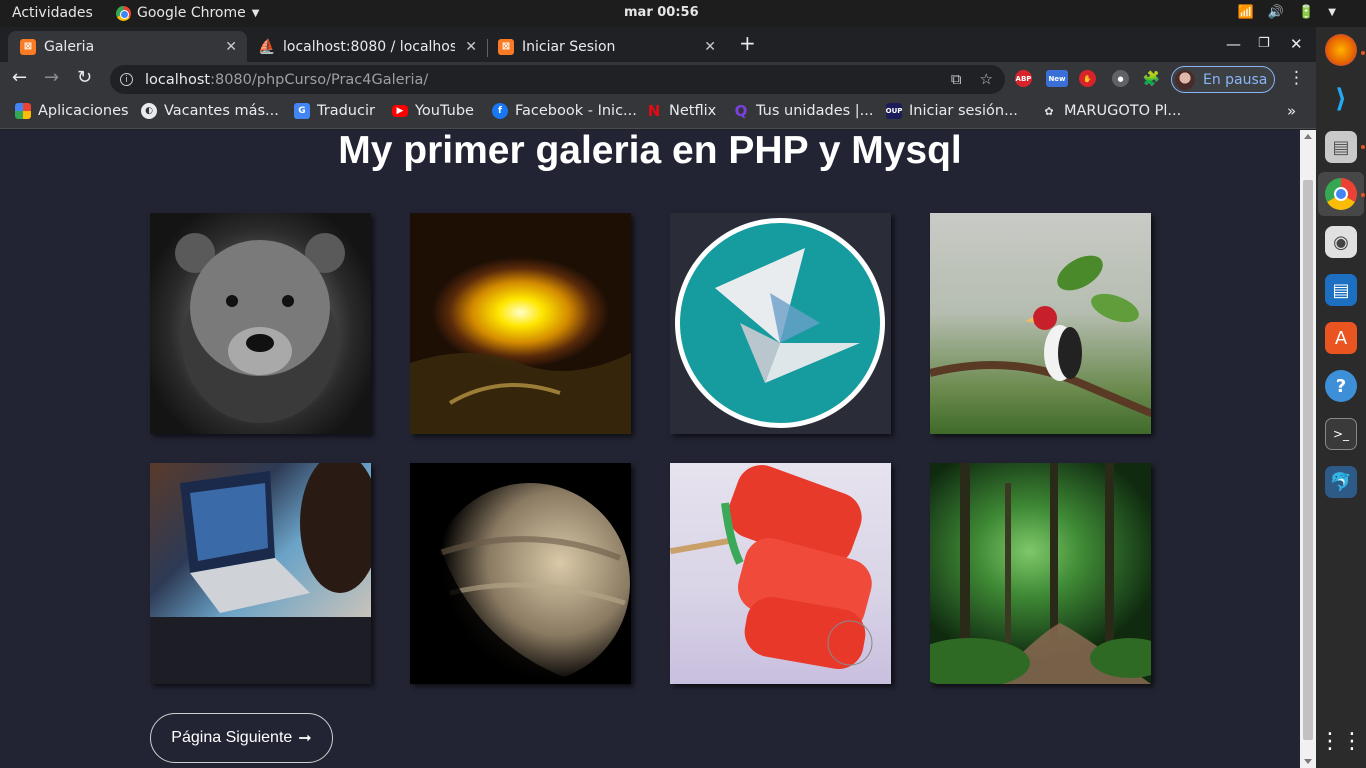 Image resolution: width=1366 pixels, height=768 pixels. What do you see at coordinates (1276, 12) in the screenshot?
I see `volume-icon: 🔊` at bounding box center [1276, 12].